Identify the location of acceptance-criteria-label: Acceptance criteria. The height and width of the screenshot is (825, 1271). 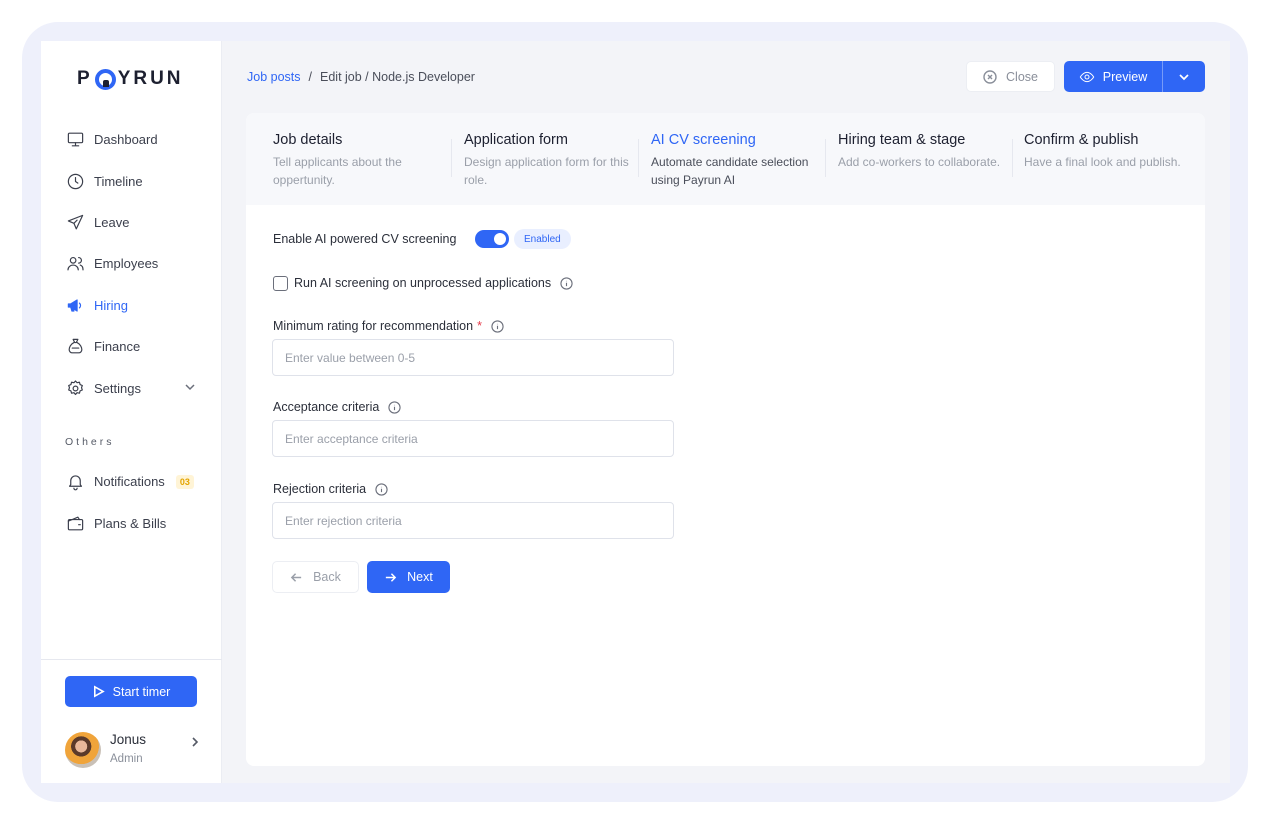
(326, 407).